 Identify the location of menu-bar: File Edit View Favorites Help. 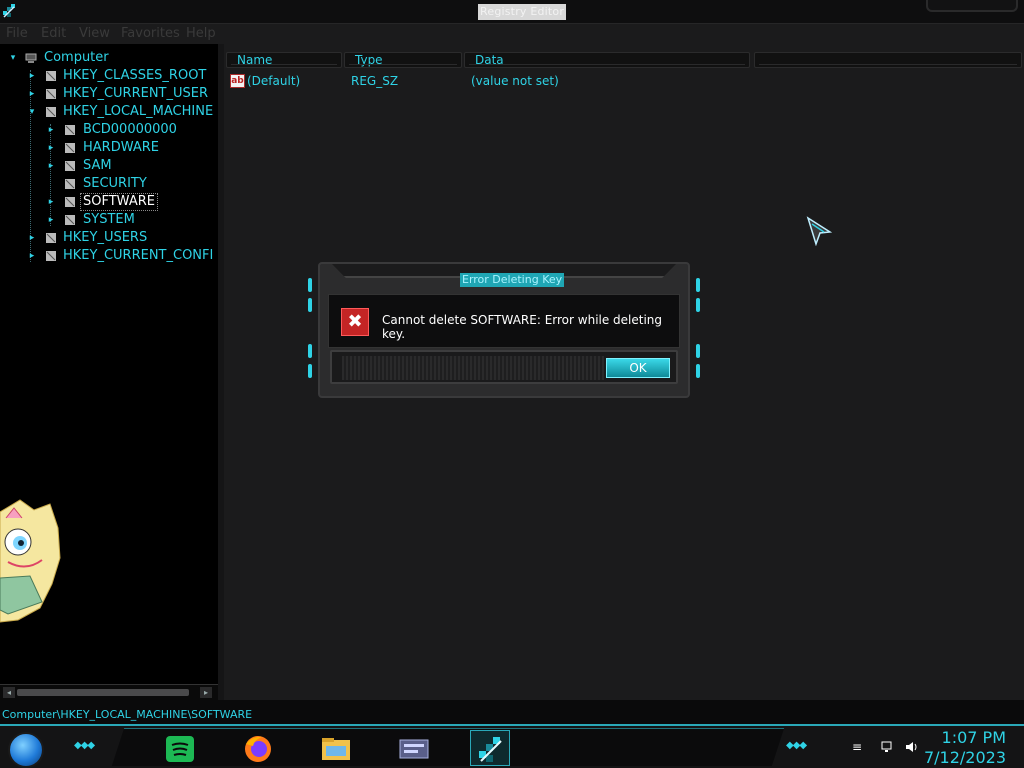
(112, 34).